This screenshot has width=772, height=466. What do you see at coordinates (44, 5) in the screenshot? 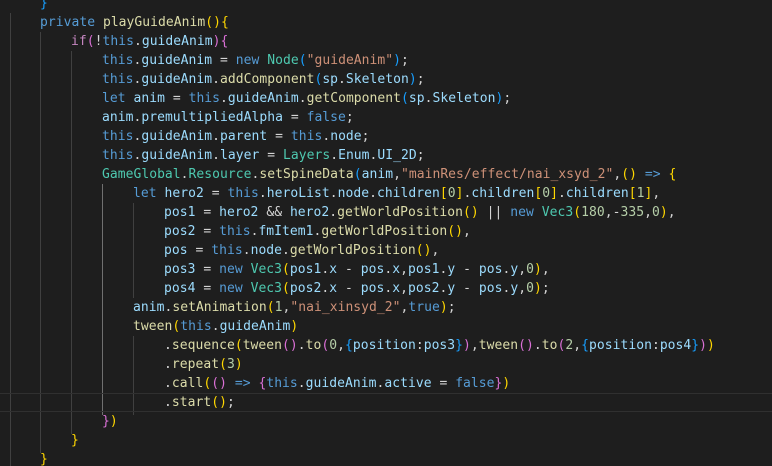
I see `bracket: }` at bounding box center [44, 5].